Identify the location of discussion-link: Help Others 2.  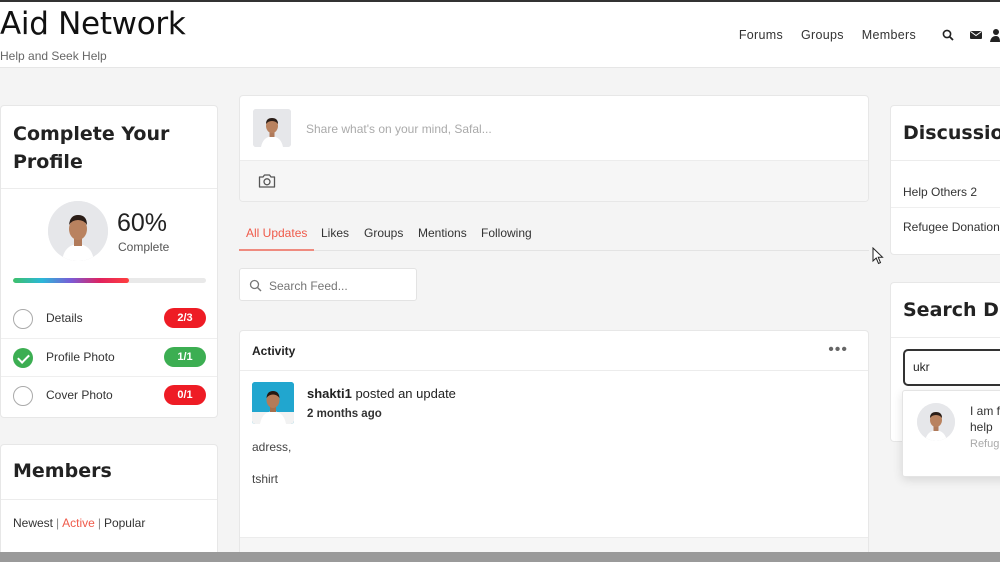
(940, 192).